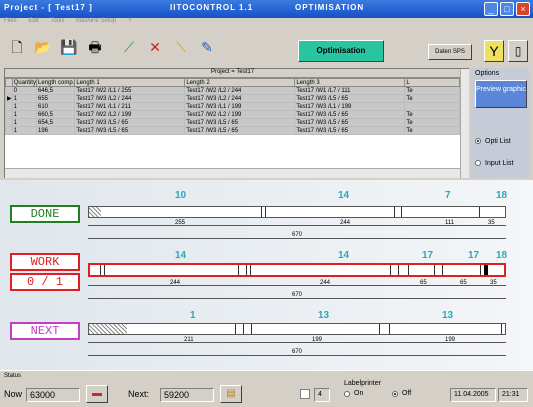 The image size is (533, 407). What do you see at coordinates (43, 47) in the screenshot?
I see `open-folder-icon: 📂` at bounding box center [43, 47].